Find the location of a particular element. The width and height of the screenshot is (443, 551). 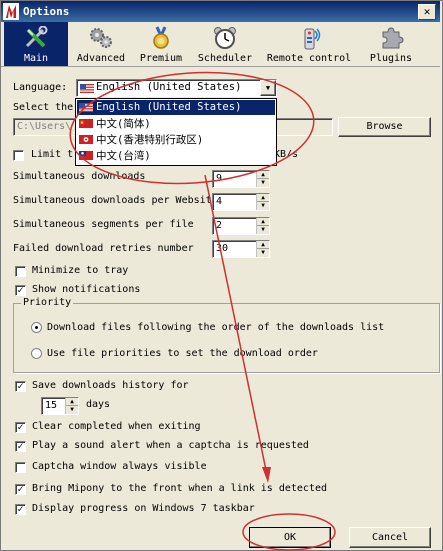

priority-file-radio is located at coordinates (36, 353).